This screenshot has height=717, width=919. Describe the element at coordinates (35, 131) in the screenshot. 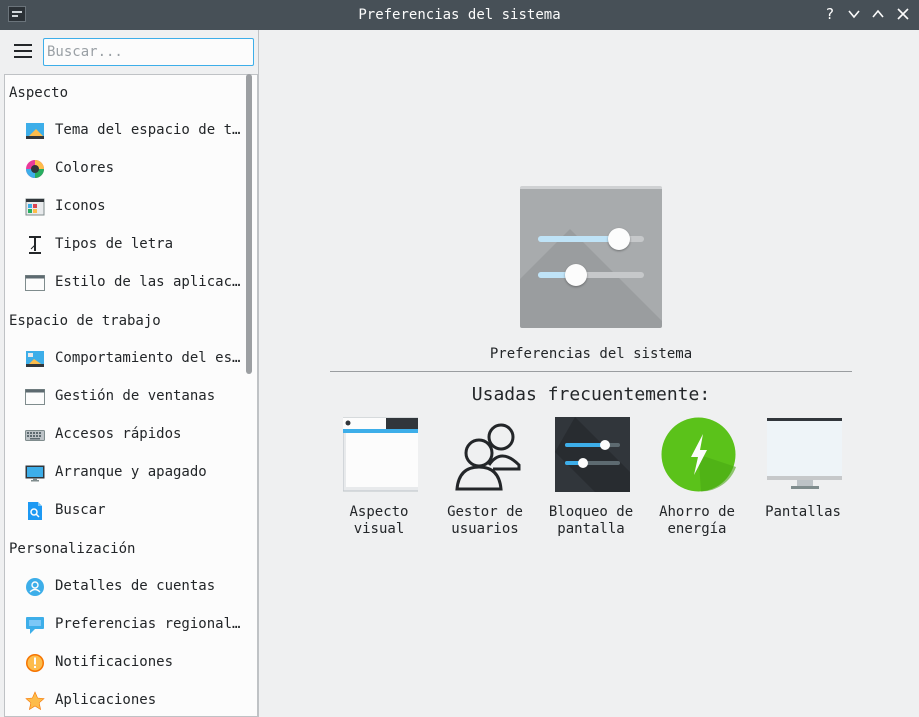

I see `workspace-theme-icon` at that location.